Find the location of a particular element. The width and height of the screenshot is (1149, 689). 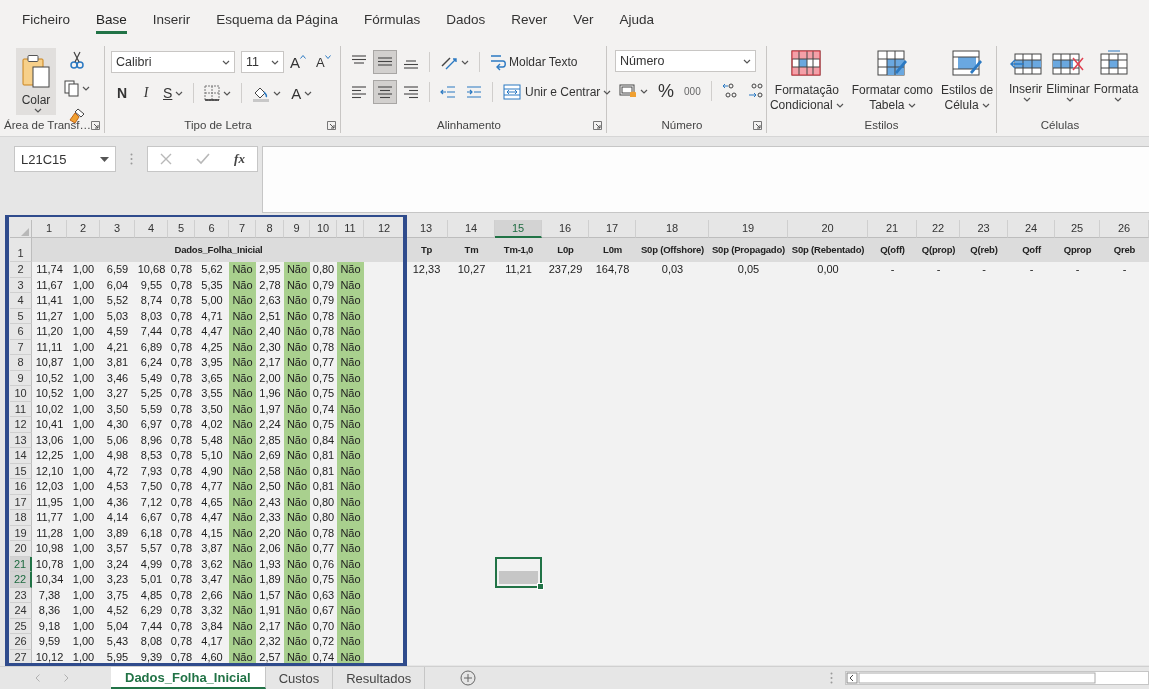

row-header: 22 is located at coordinates (21, 580).